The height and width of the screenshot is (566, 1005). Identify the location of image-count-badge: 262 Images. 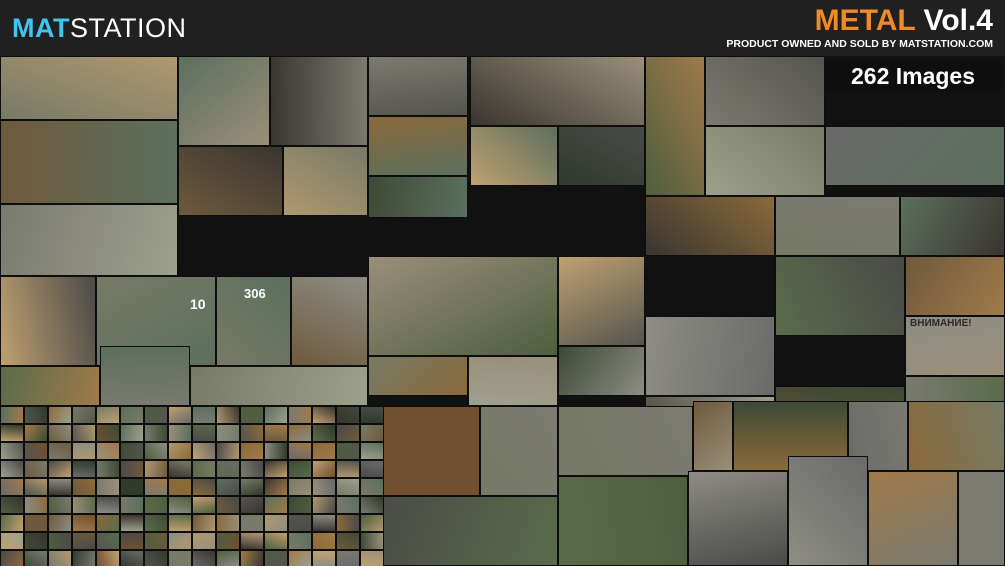
(913, 76).